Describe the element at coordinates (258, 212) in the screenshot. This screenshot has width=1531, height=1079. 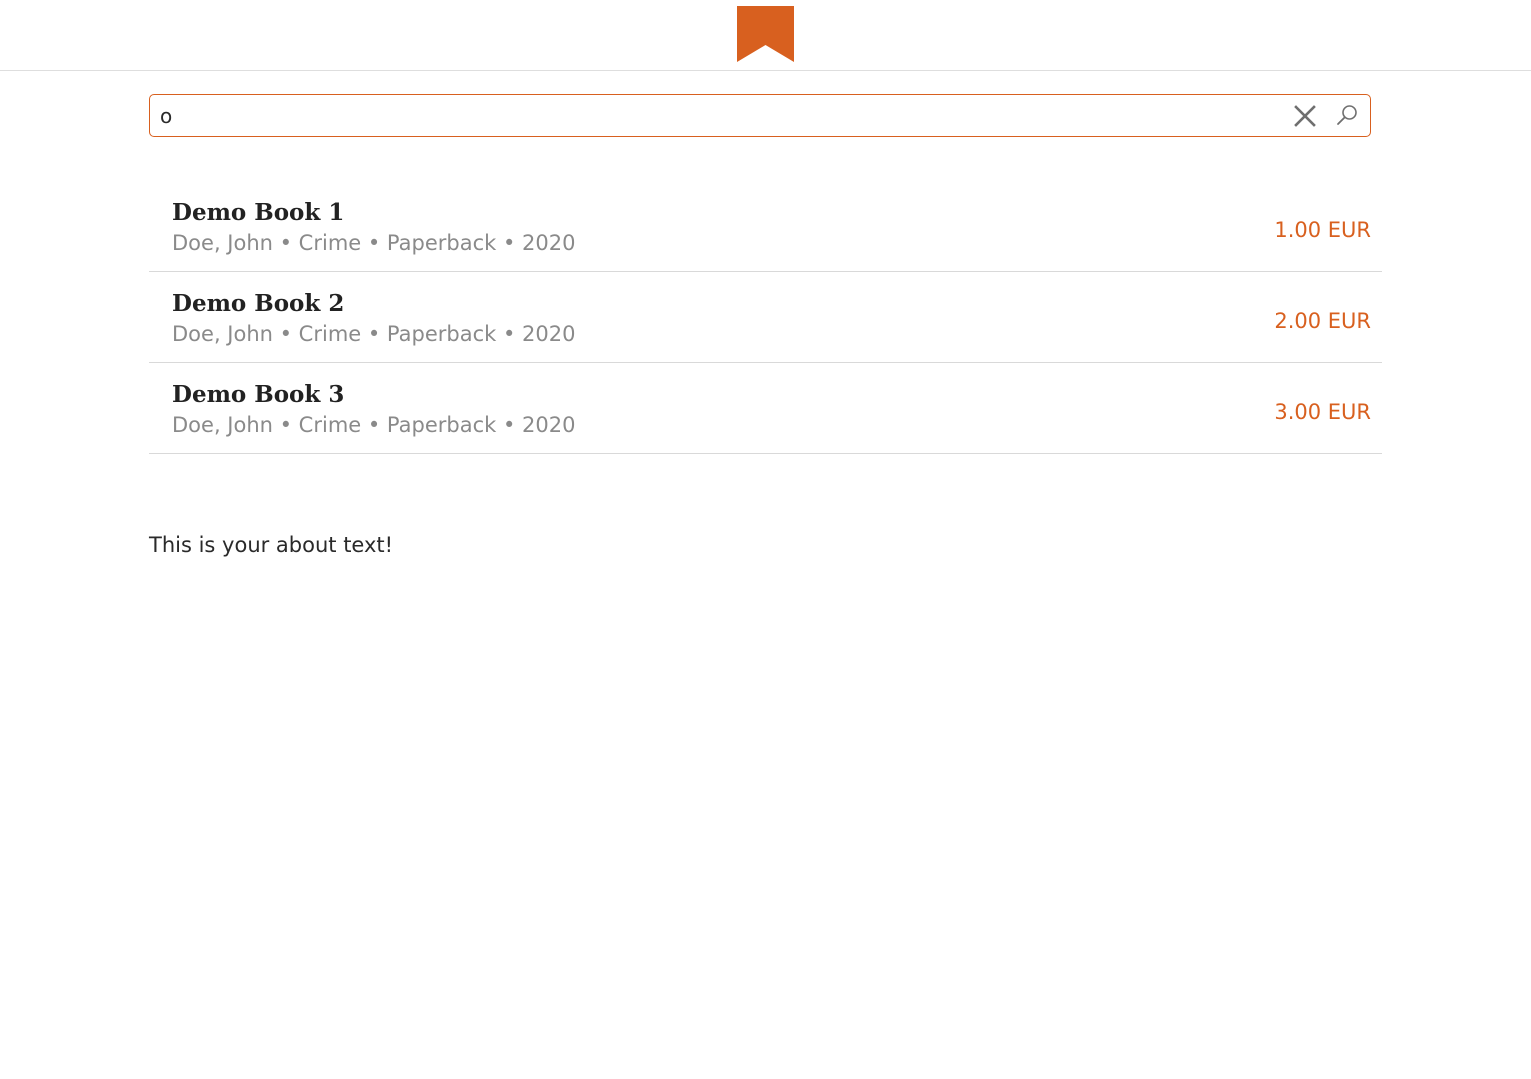
I see `book-title: Demo Book 1` at that location.